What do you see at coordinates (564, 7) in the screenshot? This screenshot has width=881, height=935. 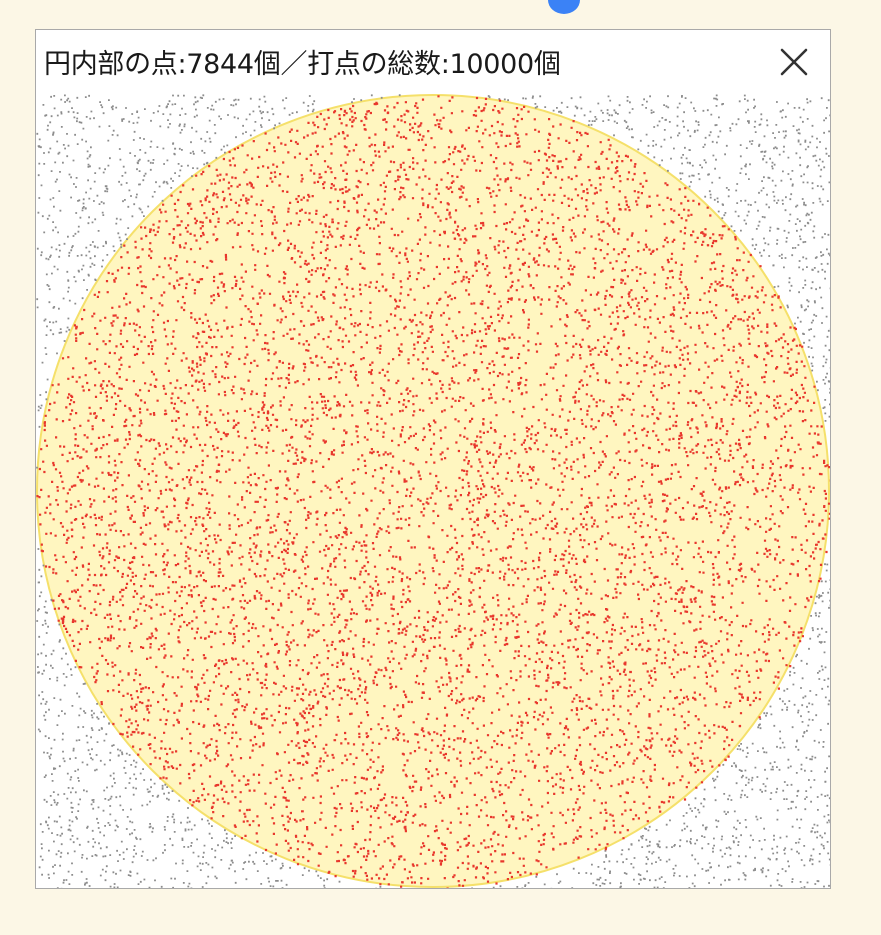 I see `accent-dot` at bounding box center [564, 7].